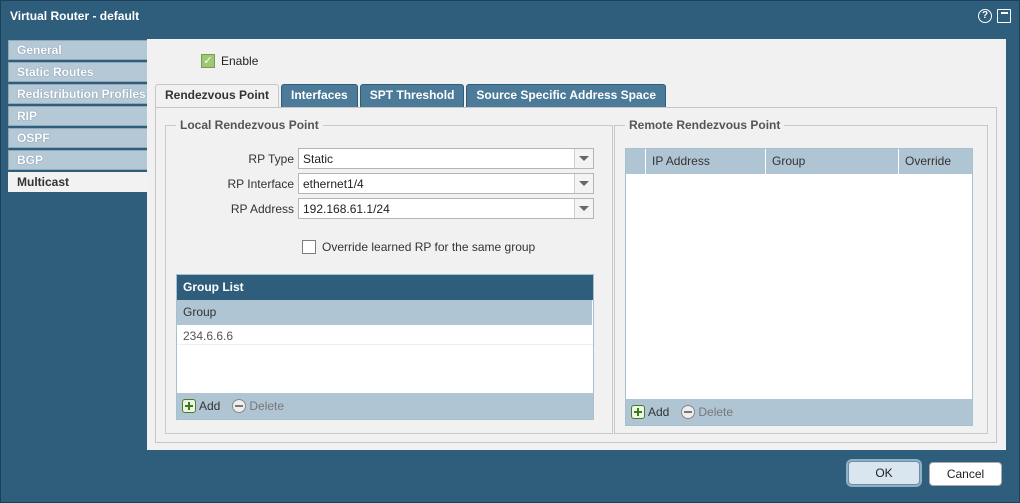  Describe the element at coordinates (346, 208) in the screenshot. I see `rp-address-value: 192.168.61.1/24` at that location.